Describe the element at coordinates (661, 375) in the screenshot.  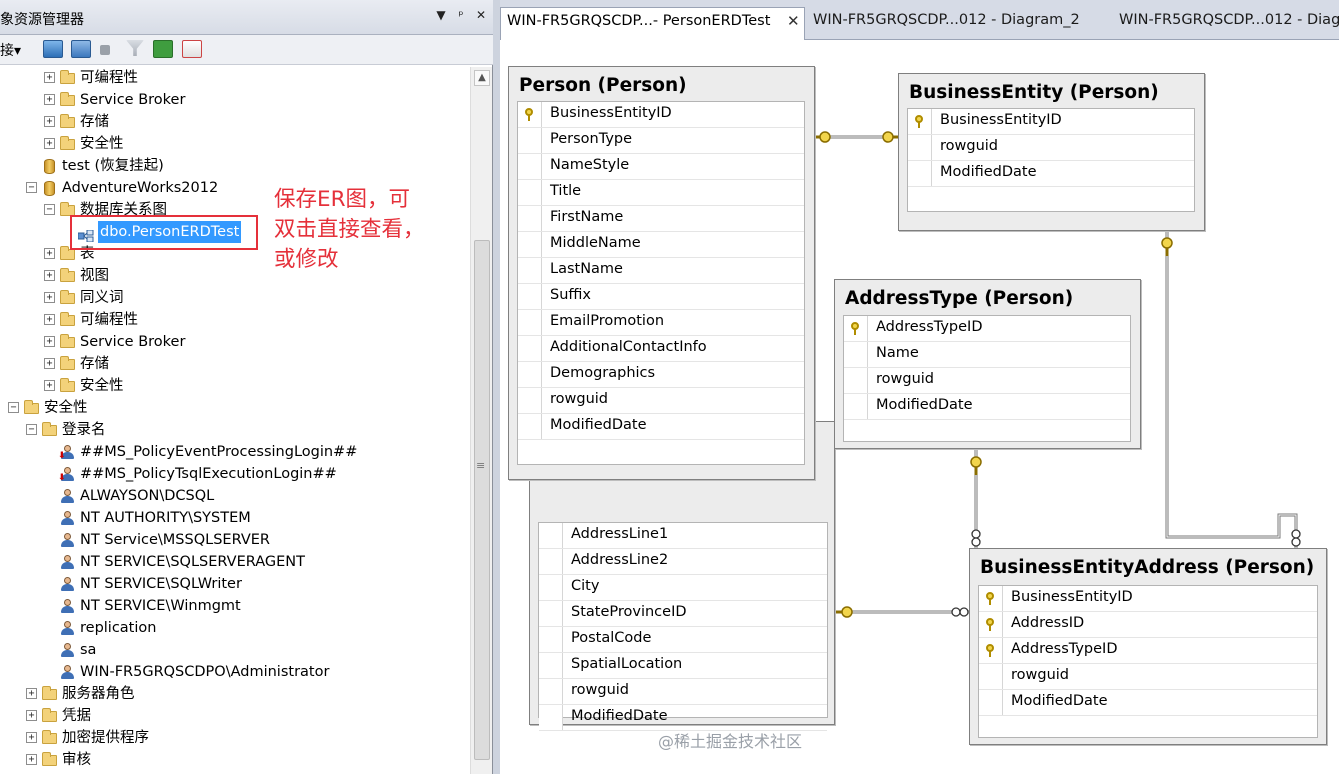
I see `er-column-row: Demographics` at that location.